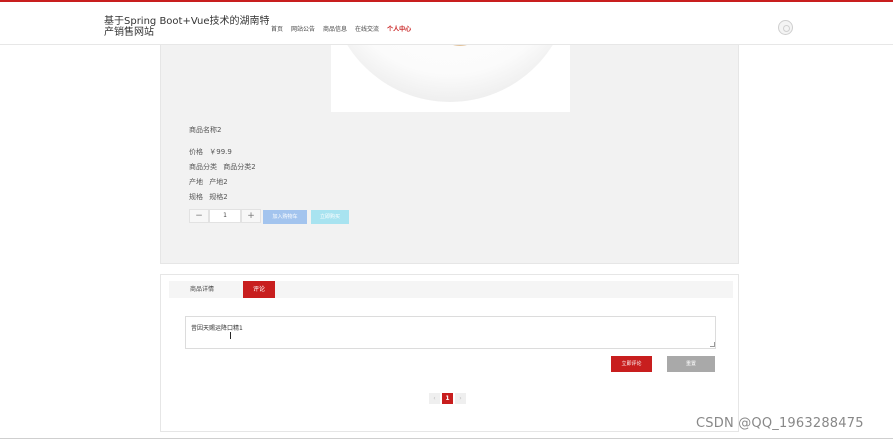 Image resolution: width=893 pixels, height=441 pixels. Describe the element at coordinates (335, 28) in the screenshot. I see `nav-products: 商品信息` at that location.